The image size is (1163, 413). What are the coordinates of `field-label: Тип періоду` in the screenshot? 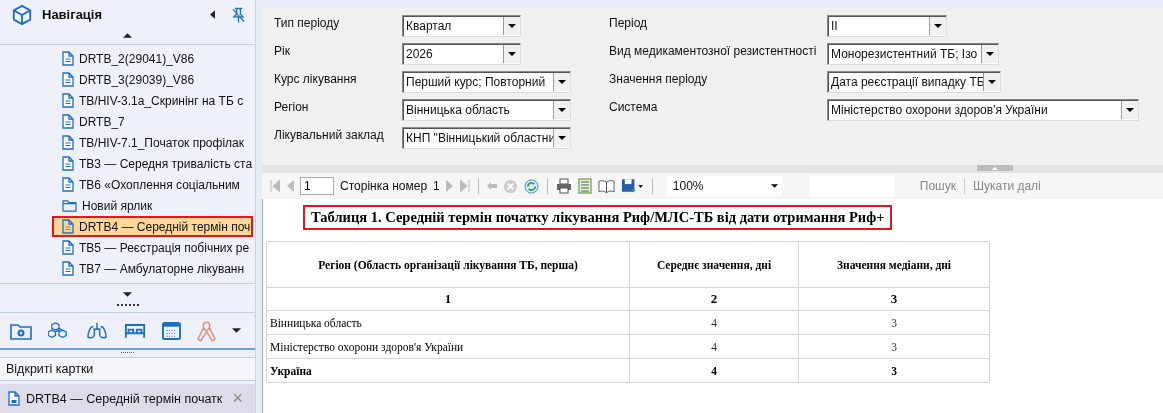 It's located at (307, 22).